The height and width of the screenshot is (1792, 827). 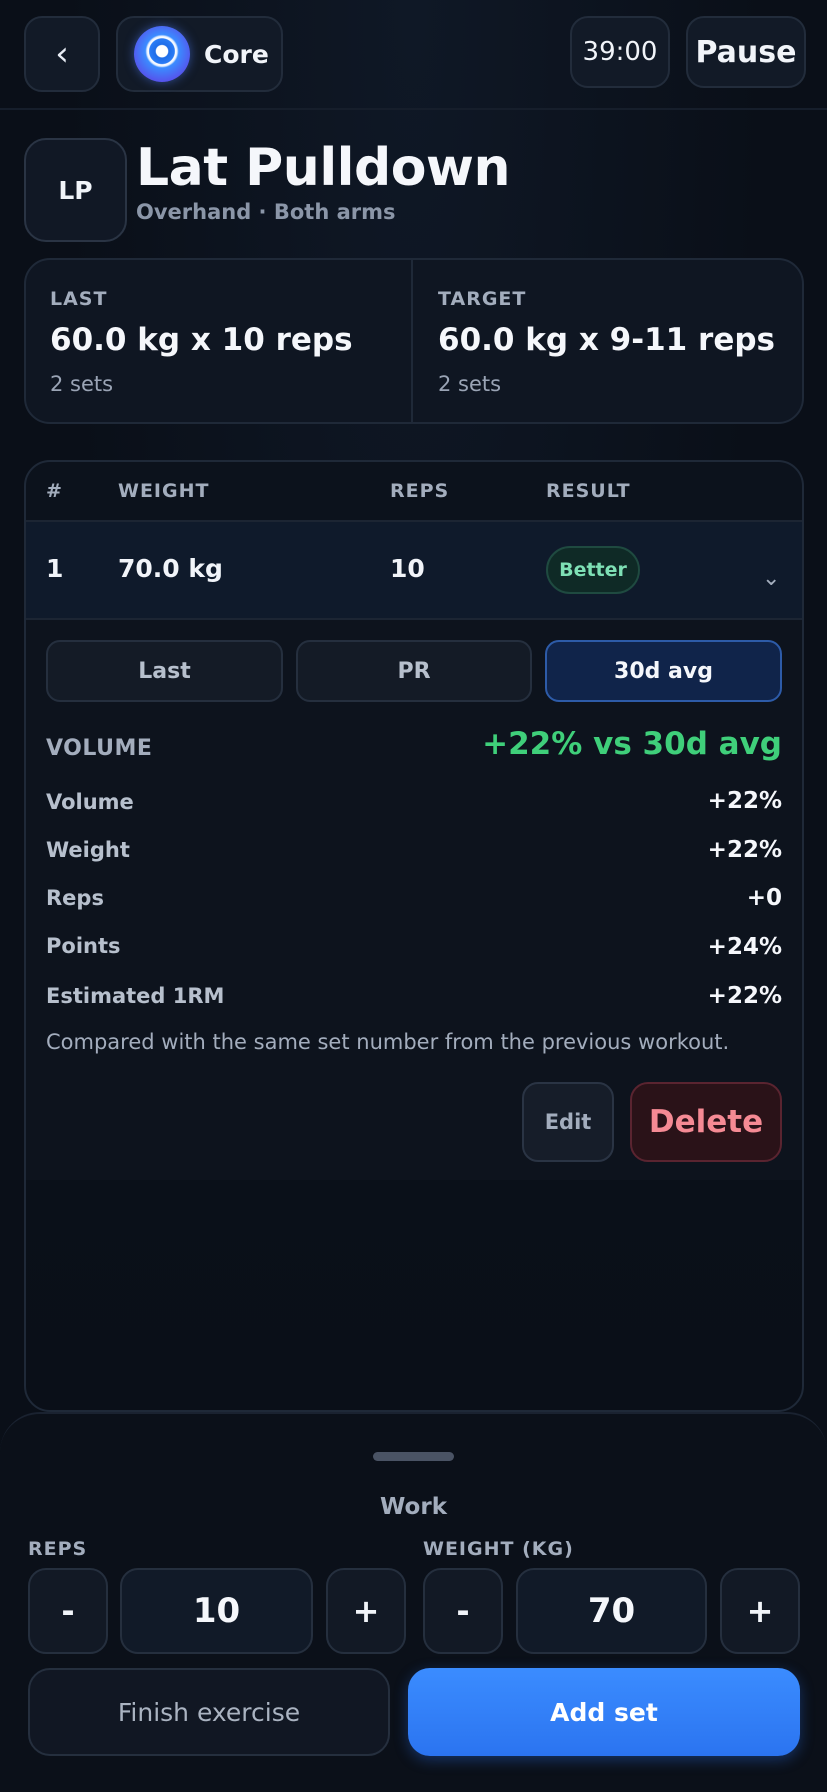 What do you see at coordinates (606, 340) in the screenshot?
I see `target-value: 60.0 kg x 9-11 reps` at bounding box center [606, 340].